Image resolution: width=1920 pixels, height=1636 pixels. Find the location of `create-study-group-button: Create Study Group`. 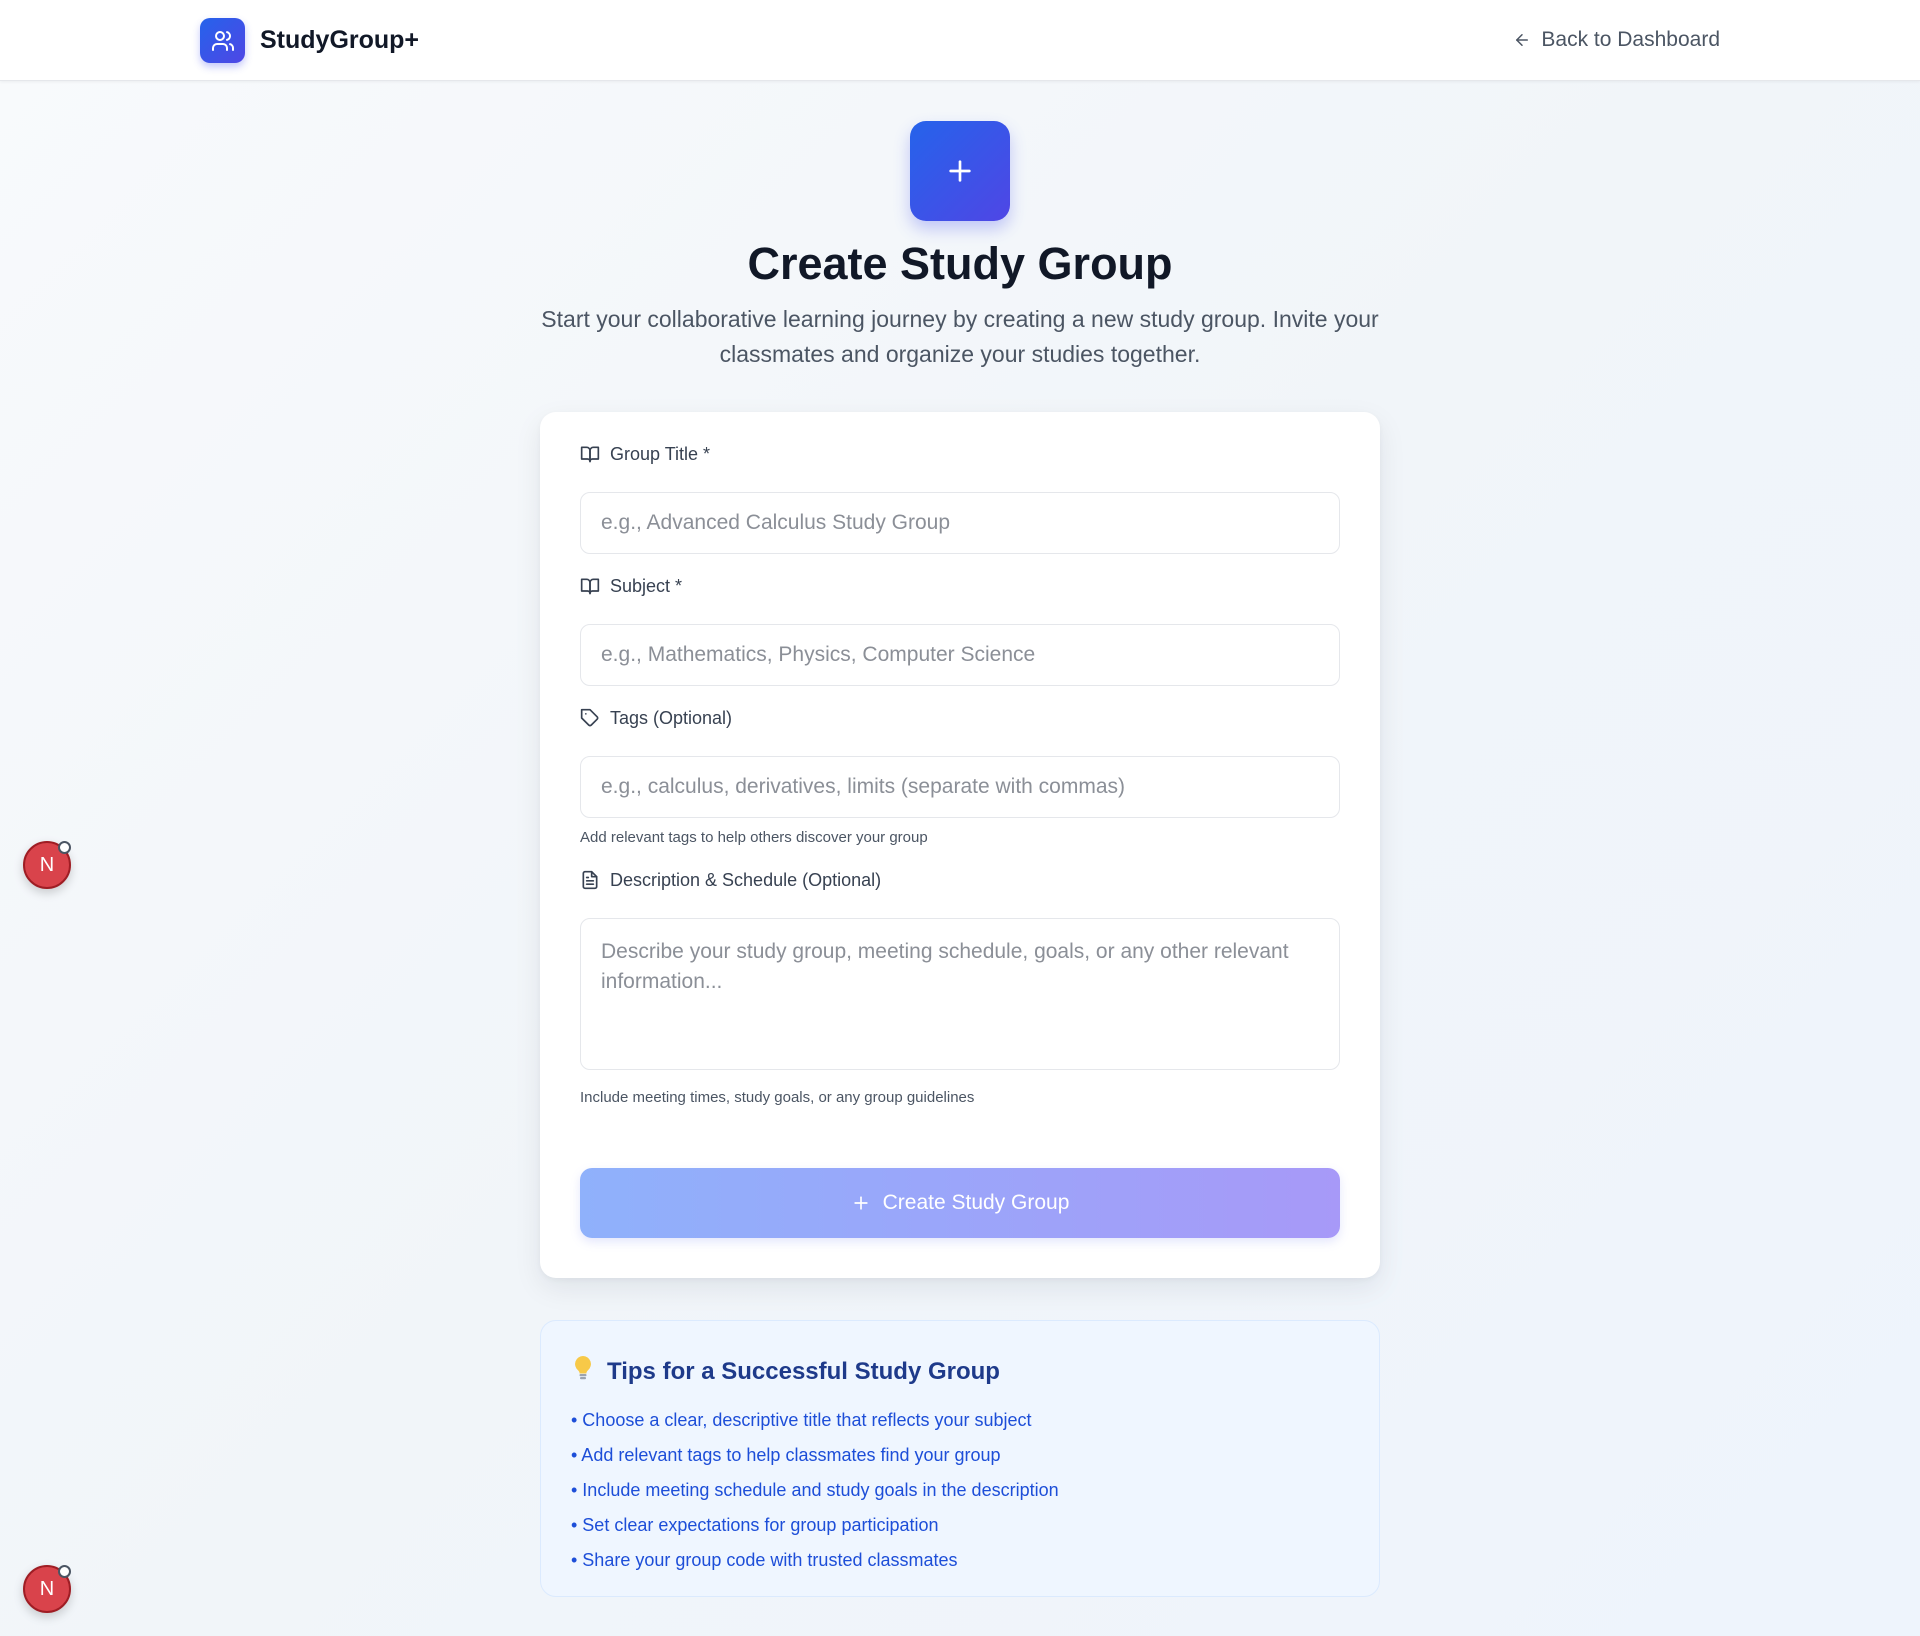

create-study-group-button: Create Study Group is located at coordinates (960, 1203).